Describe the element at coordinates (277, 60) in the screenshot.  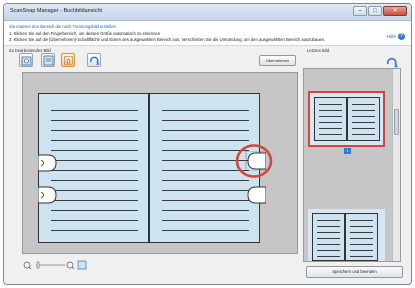
I see `apply-button: Übernehmen` at that location.